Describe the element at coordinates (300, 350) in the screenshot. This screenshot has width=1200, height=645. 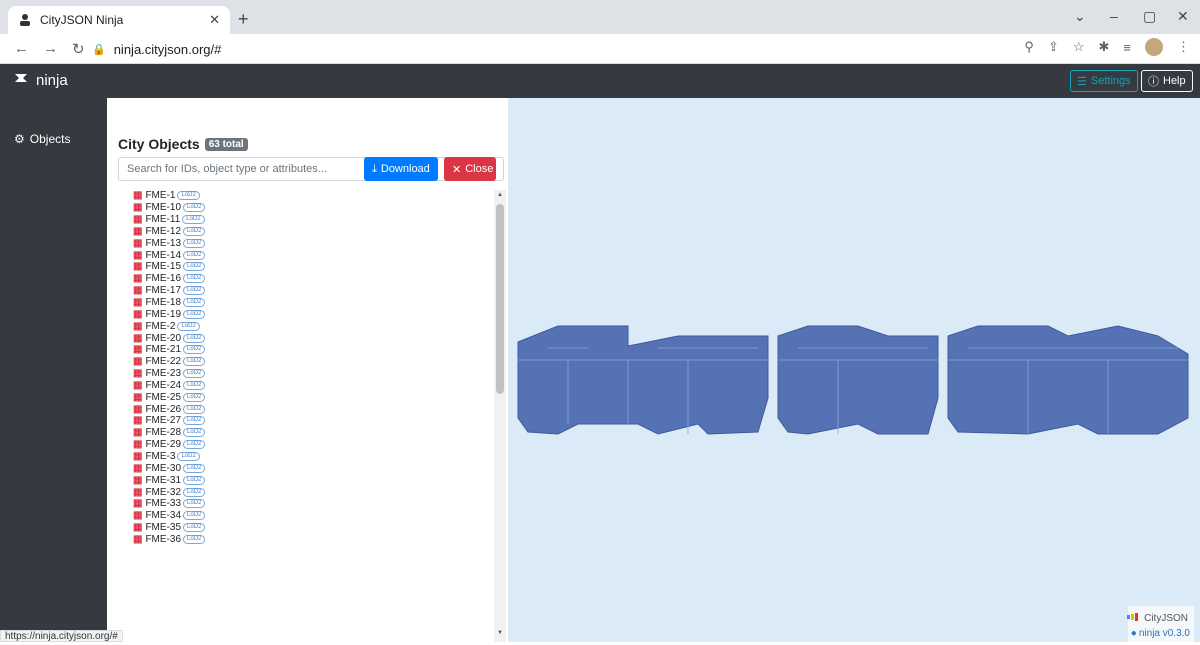
I see `list-item: ▦ FME-21 LoD2` at that location.